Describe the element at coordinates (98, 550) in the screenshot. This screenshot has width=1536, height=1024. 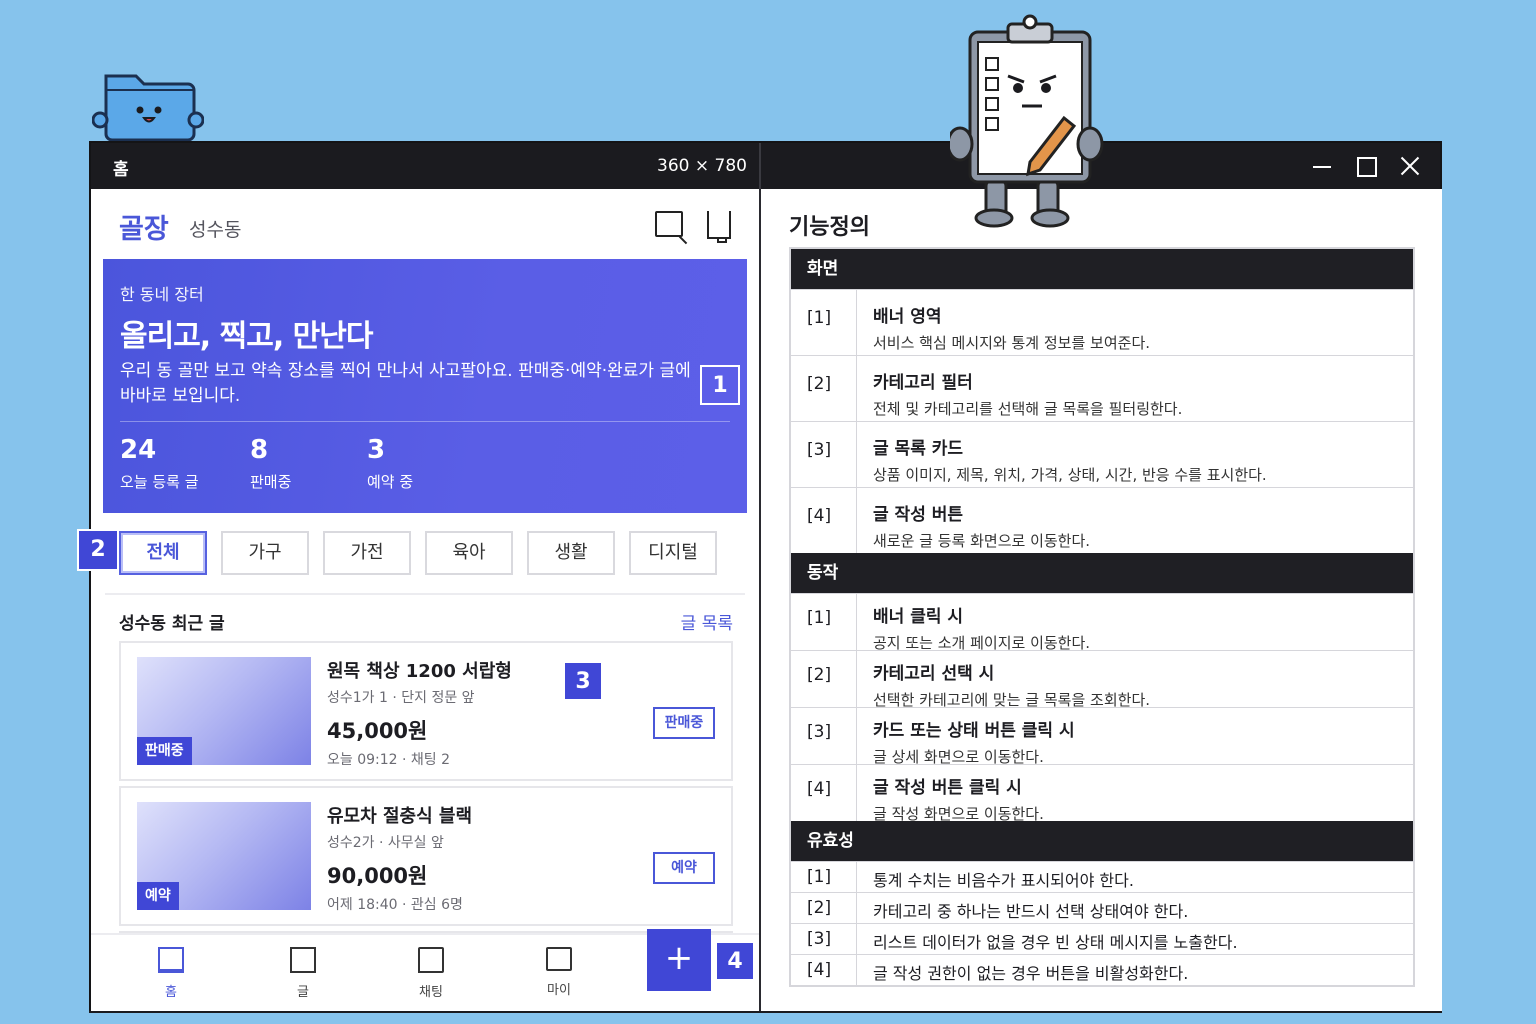
I see `annotation-marker-2: 2` at that location.